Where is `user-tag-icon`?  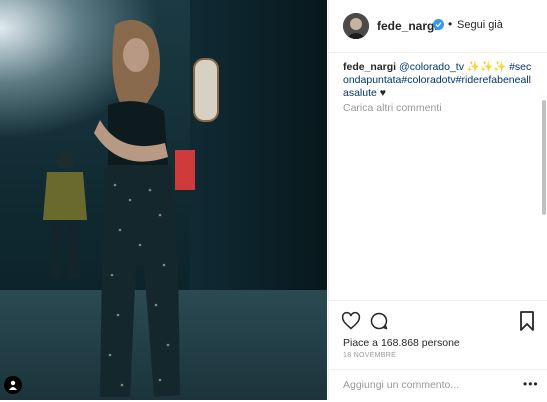
user-tag-icon is located at coordinates (13, 385).